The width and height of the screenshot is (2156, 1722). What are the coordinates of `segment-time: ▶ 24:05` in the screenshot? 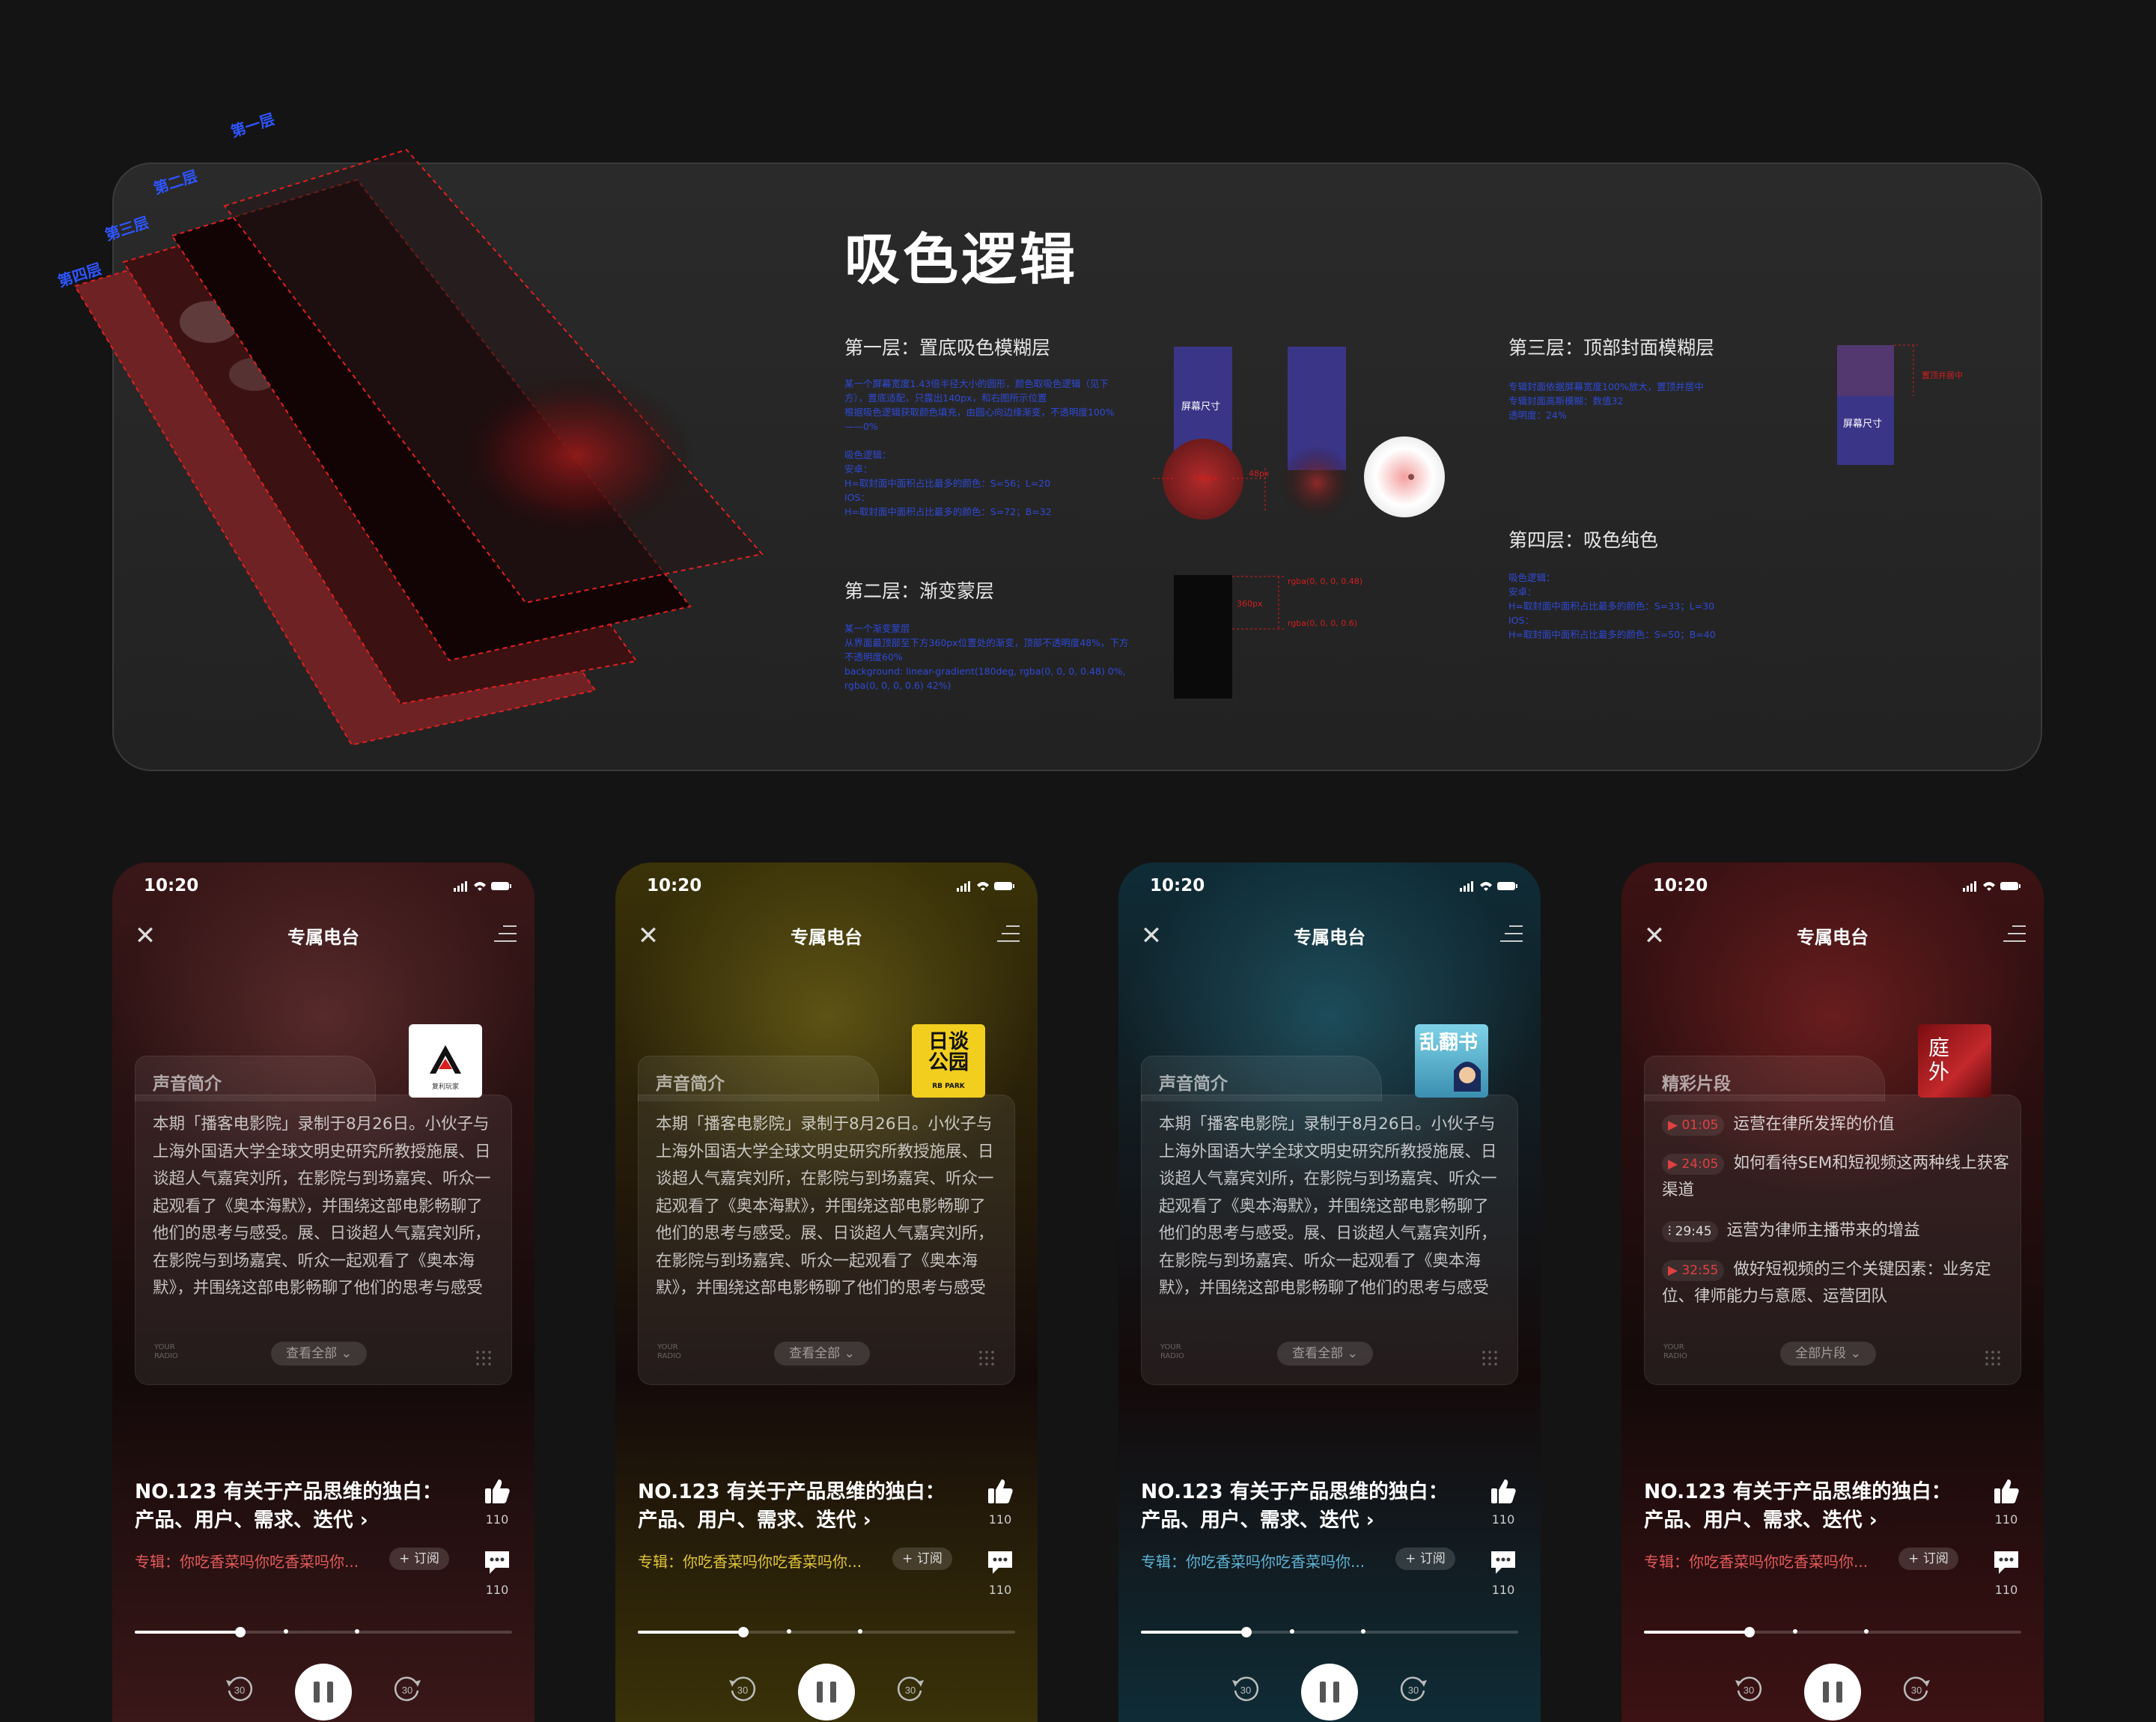 It's located at (1693, 1164).